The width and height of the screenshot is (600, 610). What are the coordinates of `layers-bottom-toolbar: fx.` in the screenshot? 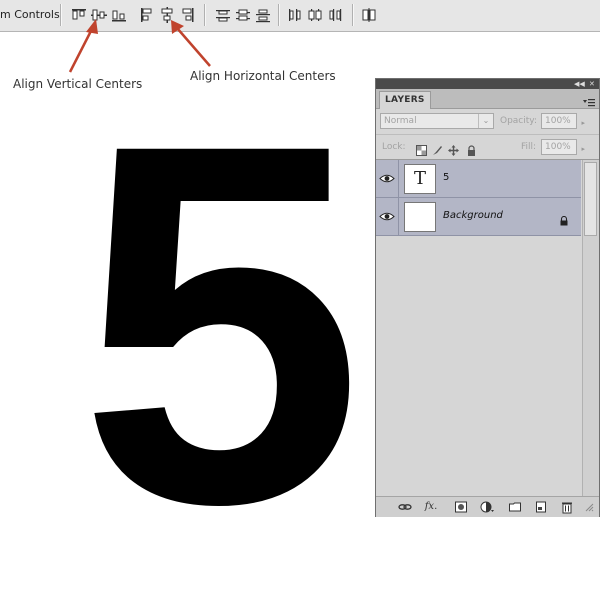 It's located at (487, 506).